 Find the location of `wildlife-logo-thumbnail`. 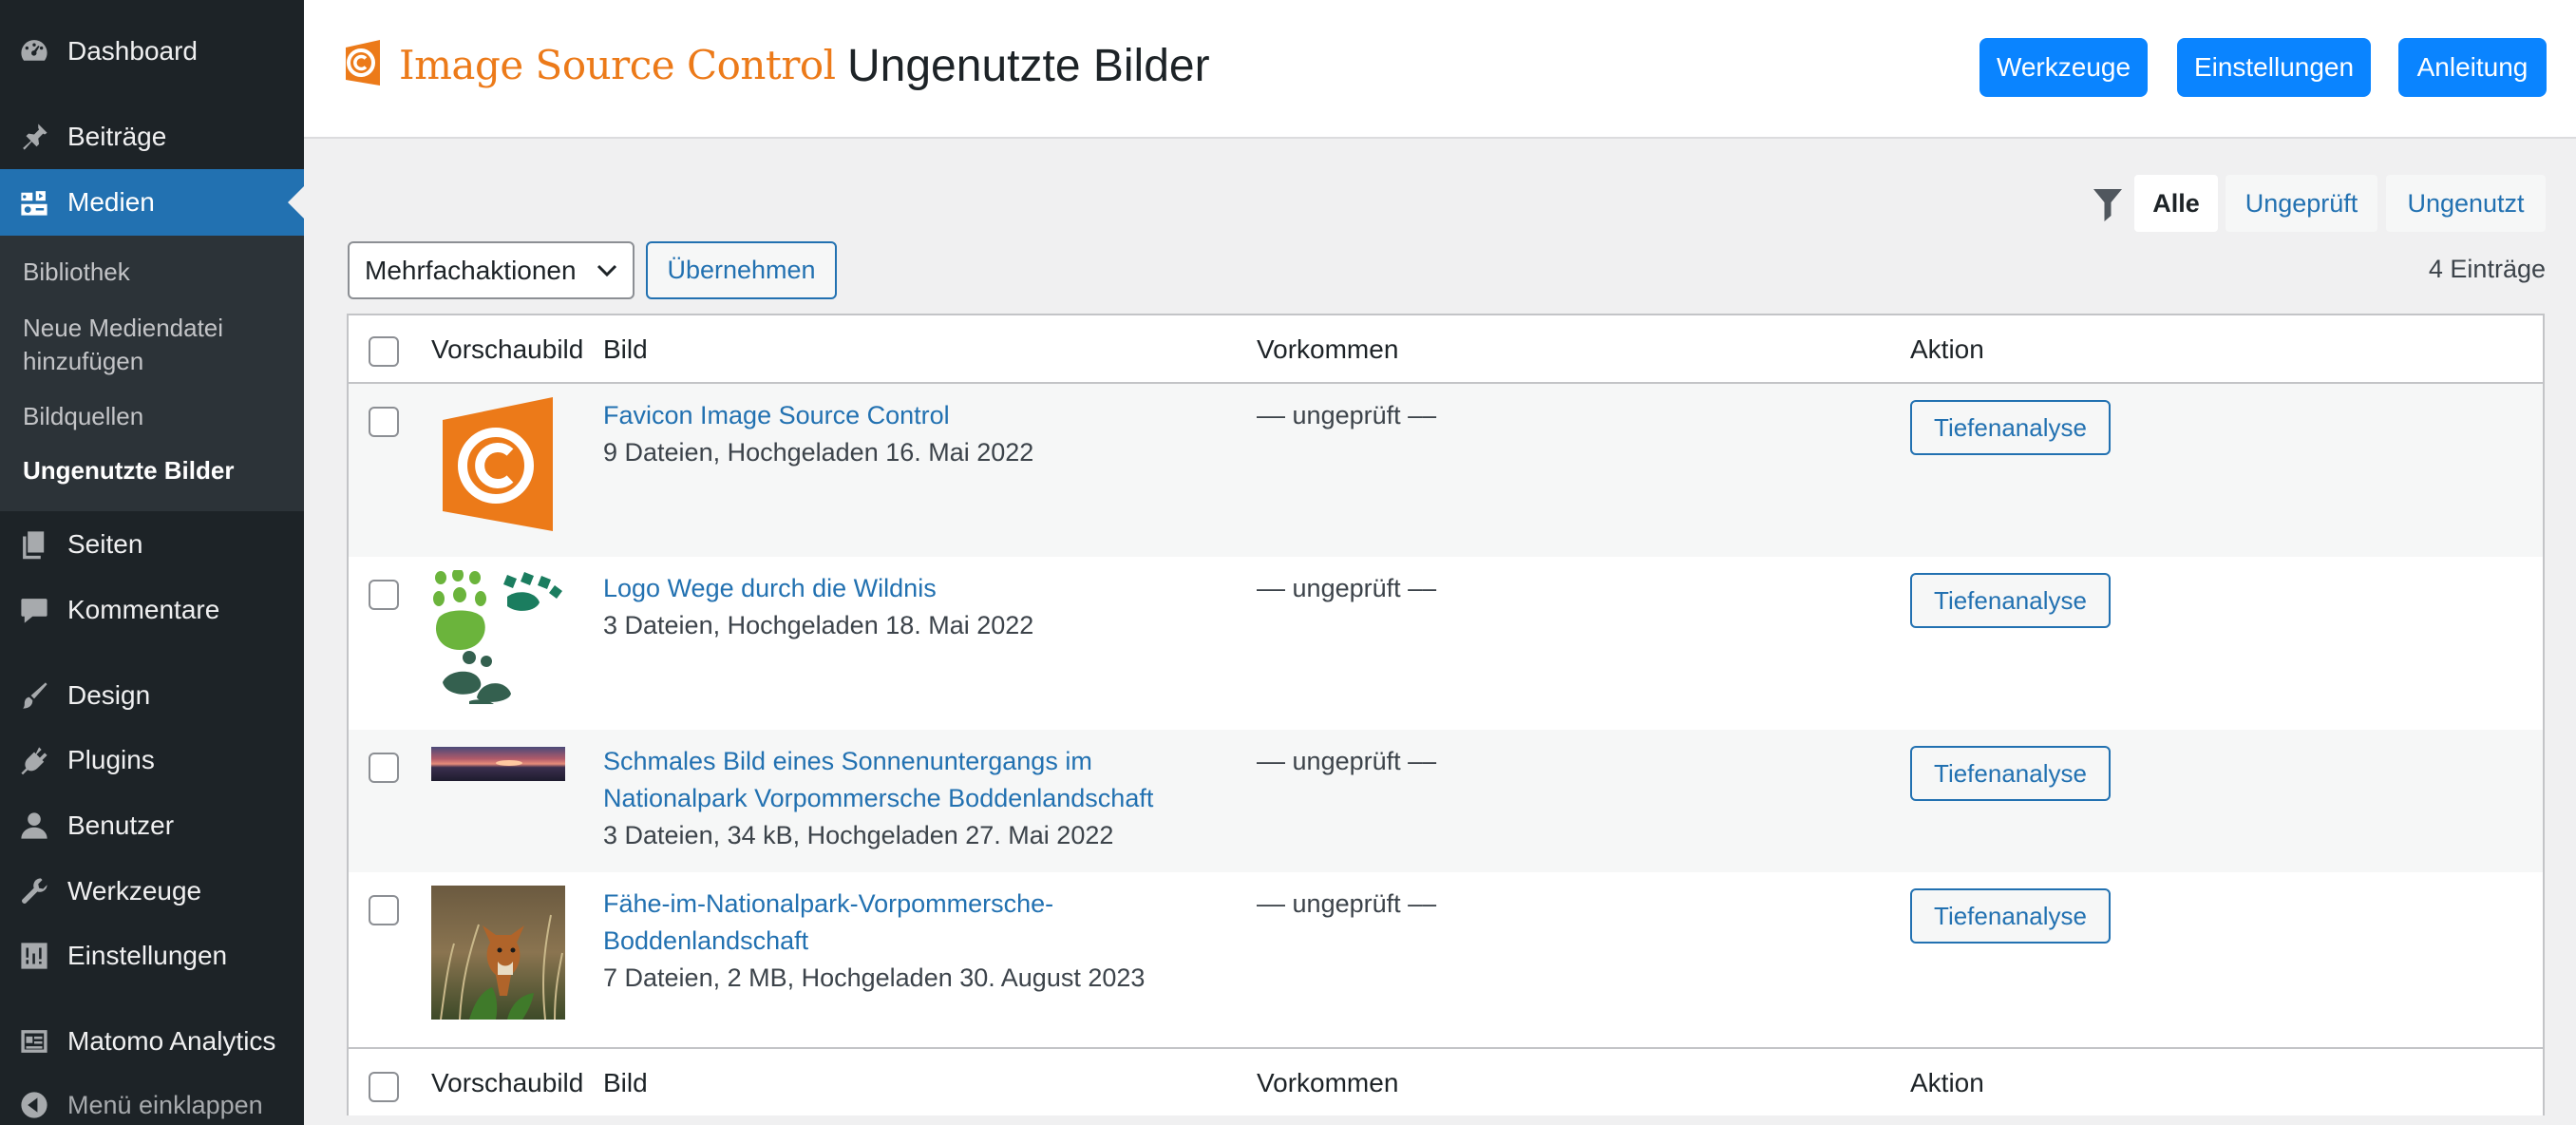

wildlife-logo-thumbnail is located at coordinates (498, 637).